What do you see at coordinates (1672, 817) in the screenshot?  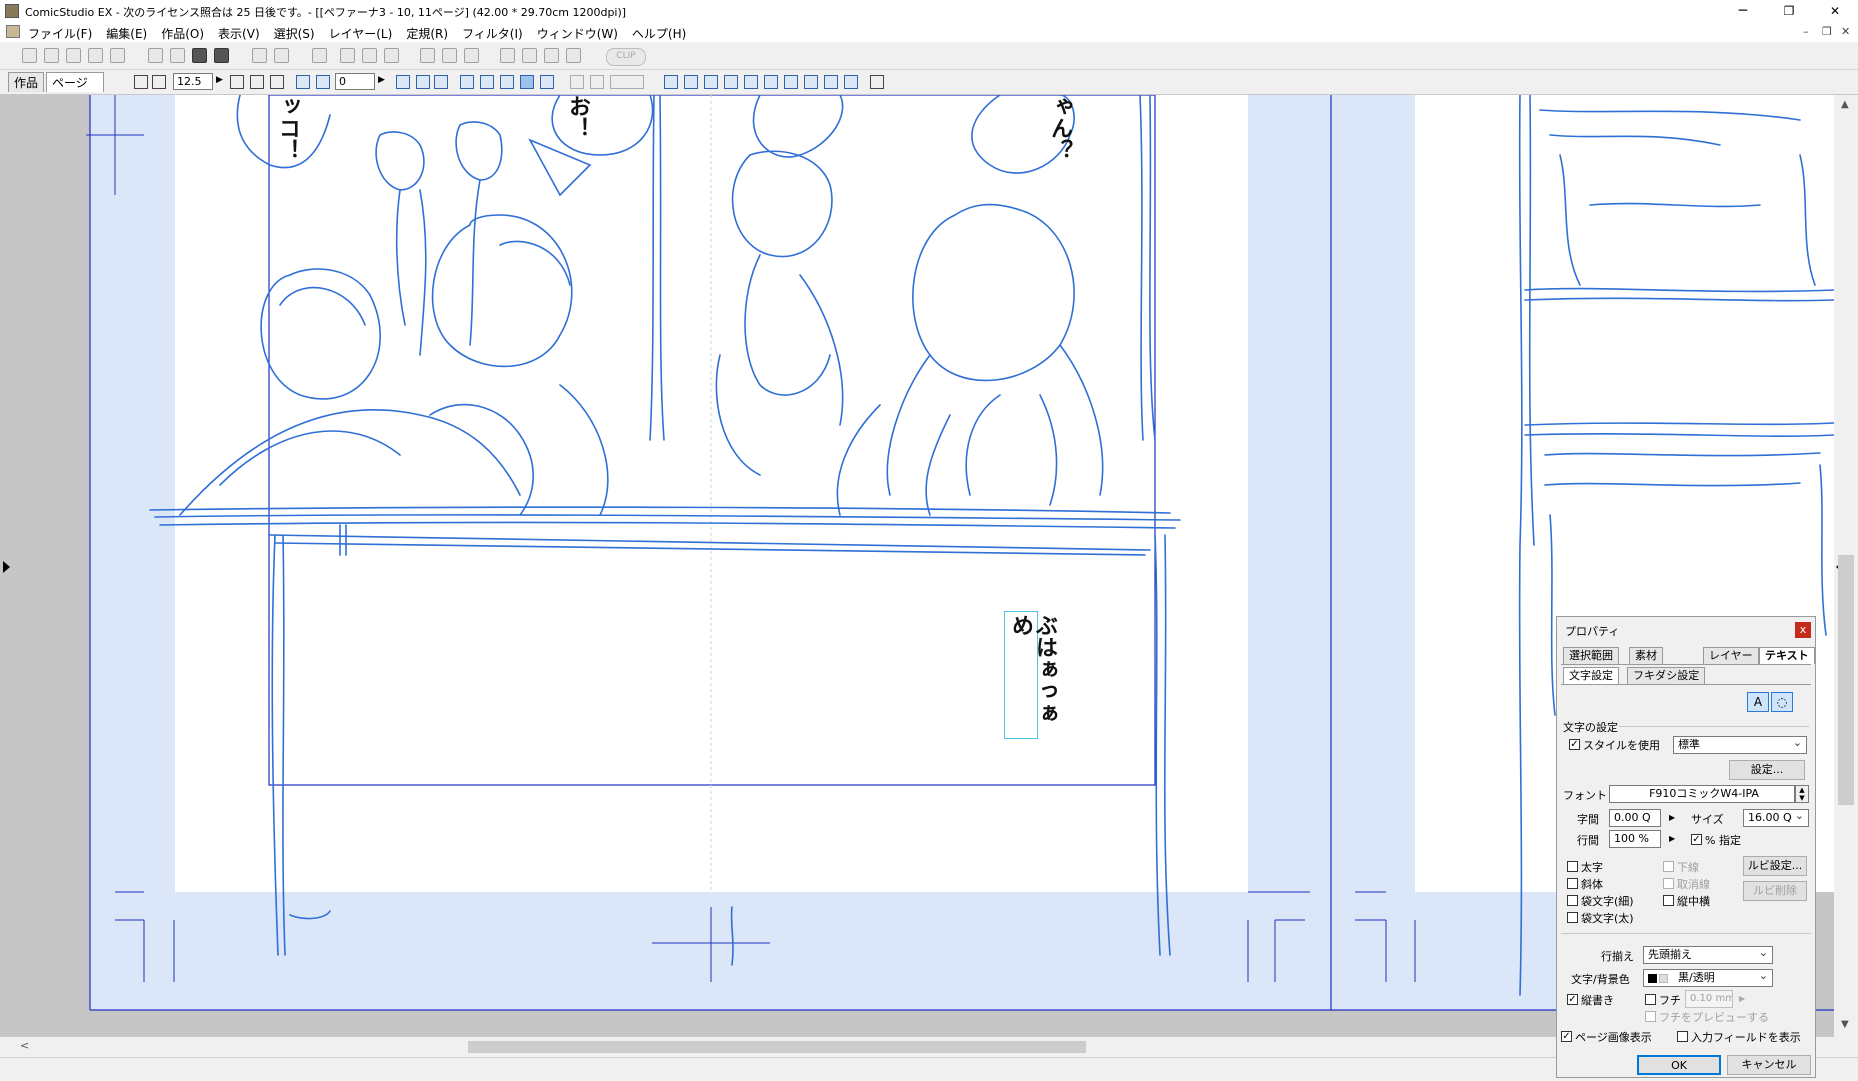 I see `char-spacing-arrow-icon: ▶` at bounding box center [1672, 817].